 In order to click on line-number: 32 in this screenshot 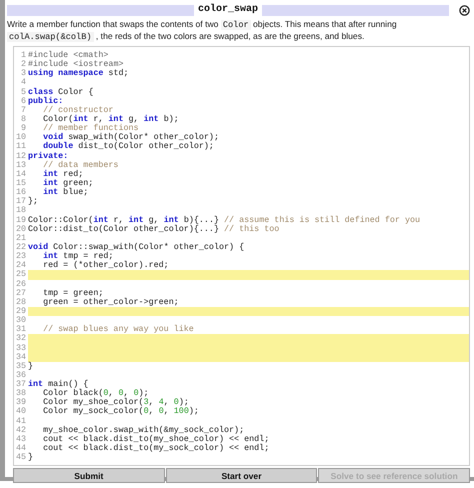, I will do `click(20, 339)`.